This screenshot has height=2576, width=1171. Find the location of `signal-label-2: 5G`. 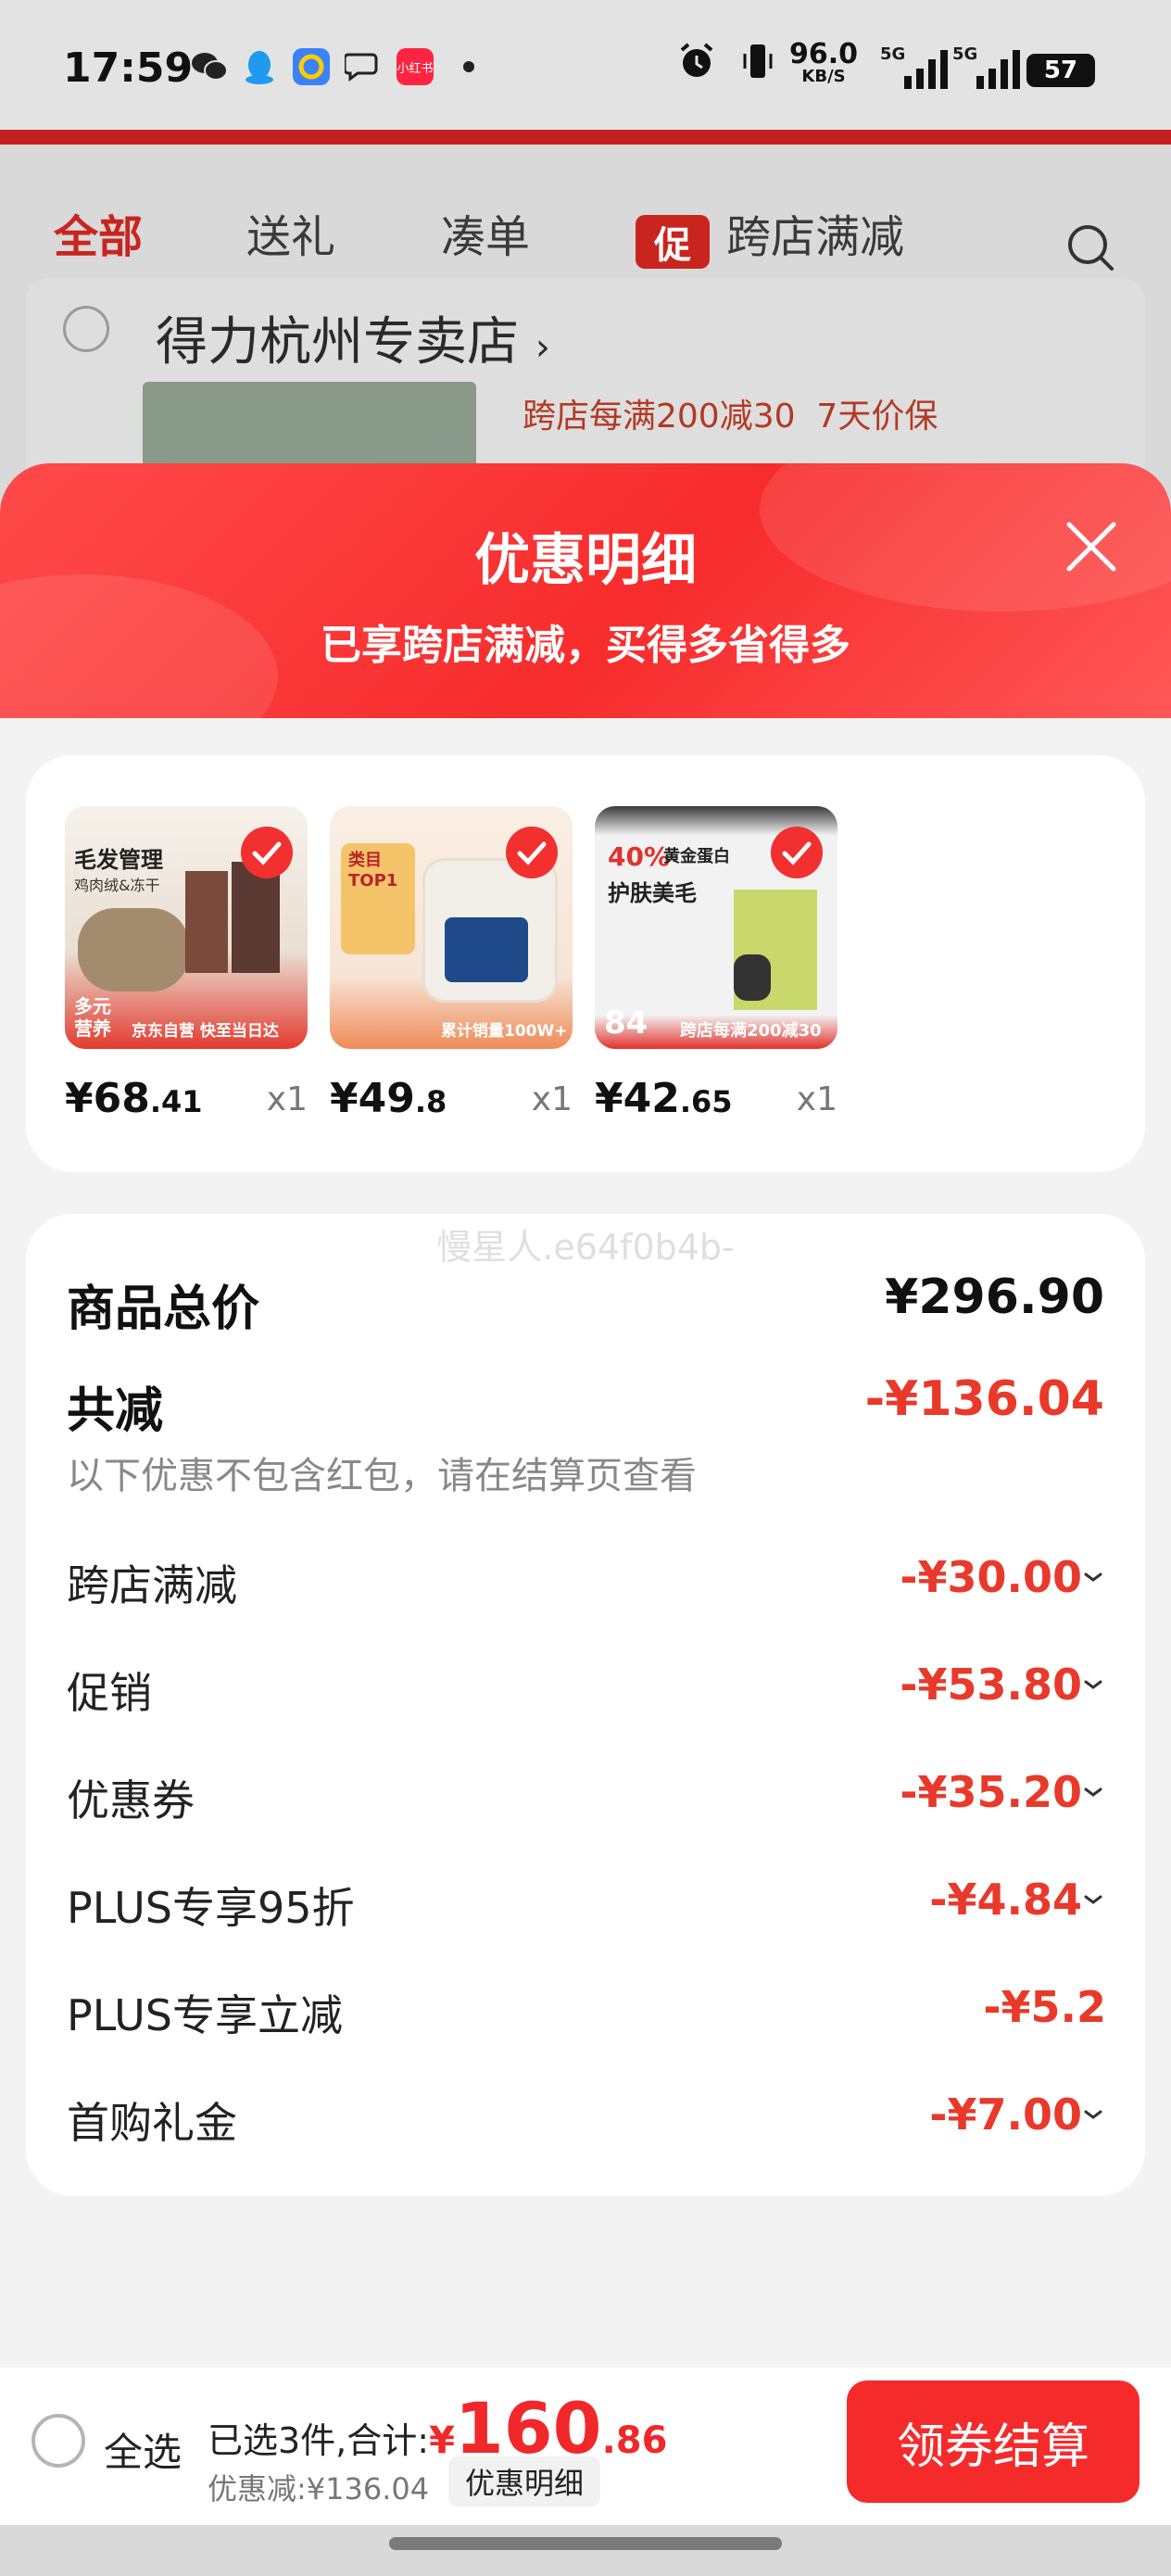

signal-label-2: 5G is located at coordinates (965, 54).